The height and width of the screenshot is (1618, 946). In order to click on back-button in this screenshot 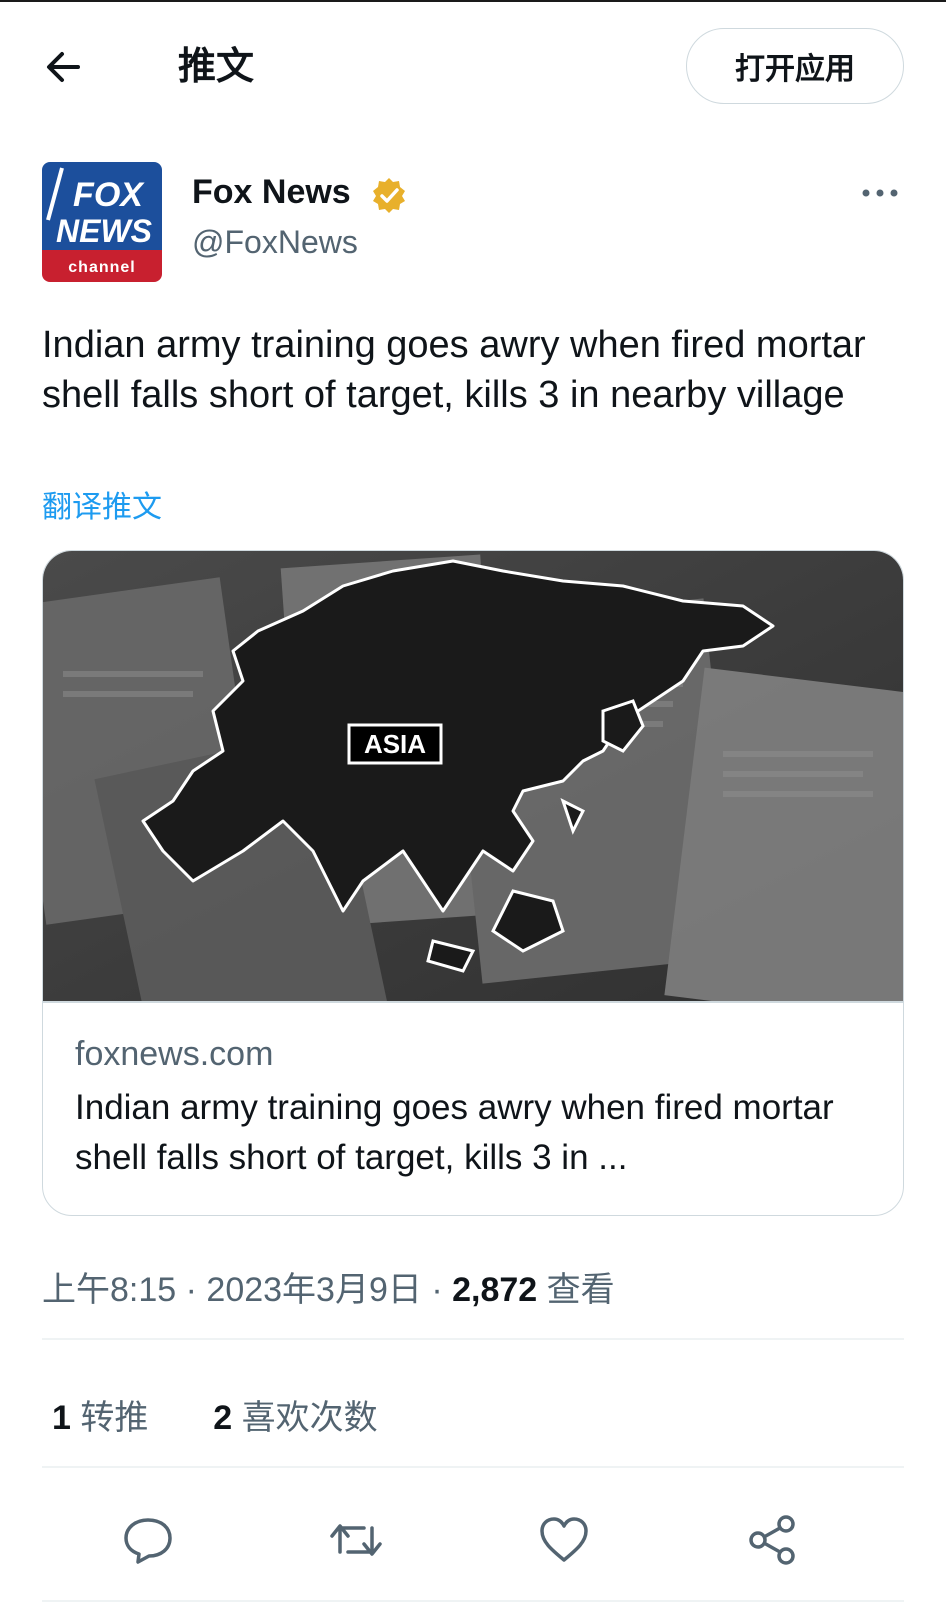, I will do `click(65, 67)`.